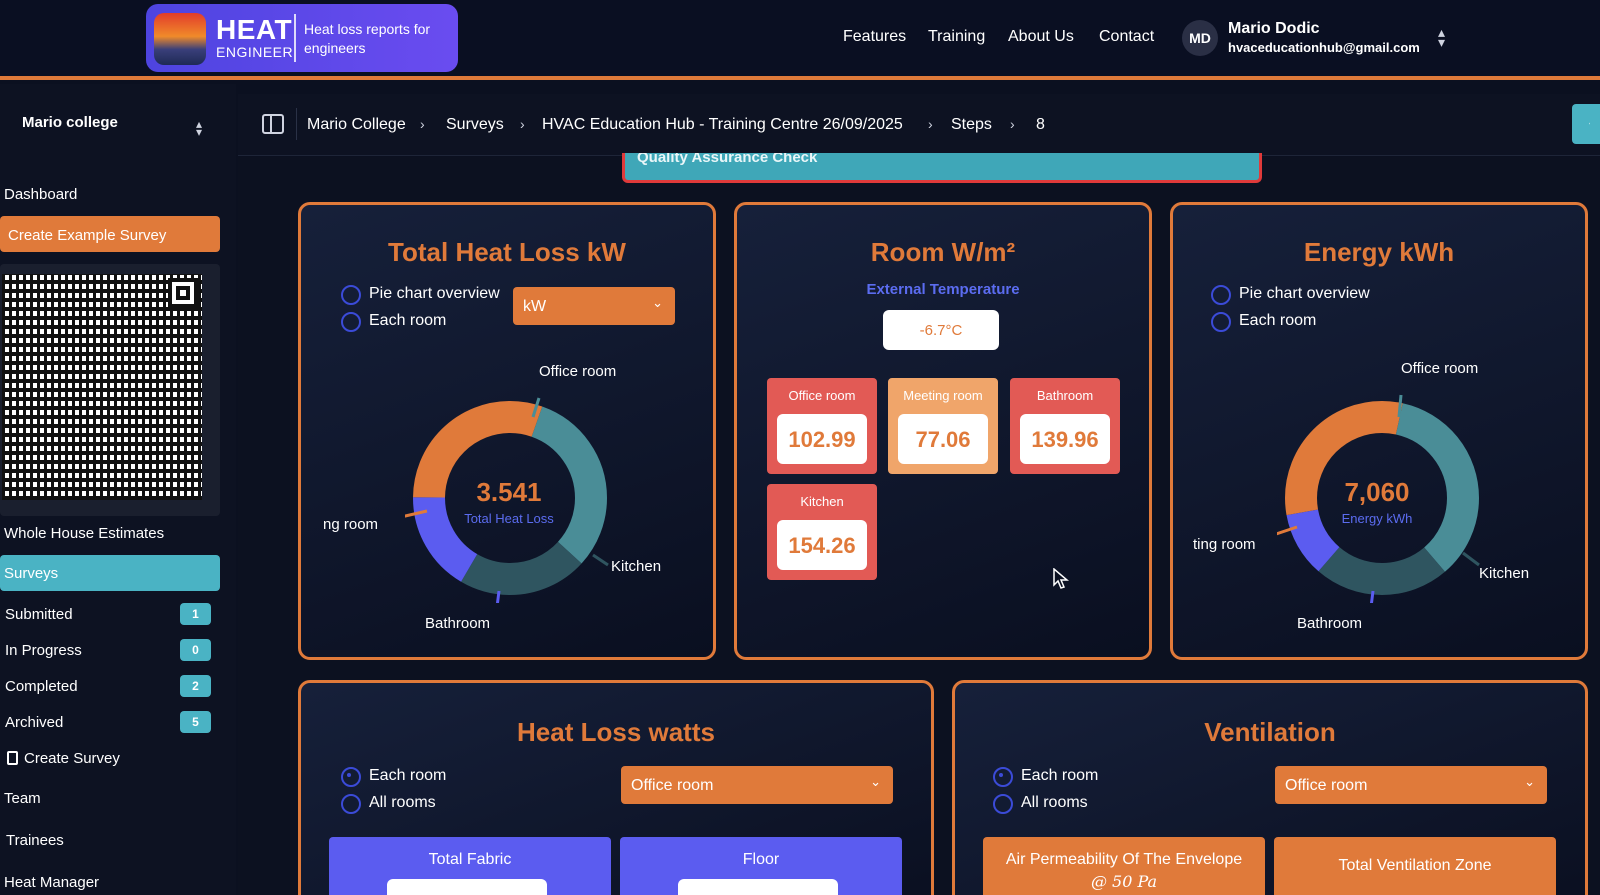 Image resolution: width=1600 pixels, height=895 pixels. Describe the element at coordinates (727, 159) in the screenshot. I see `step-select-value: Quality Assurance Check` at that location.